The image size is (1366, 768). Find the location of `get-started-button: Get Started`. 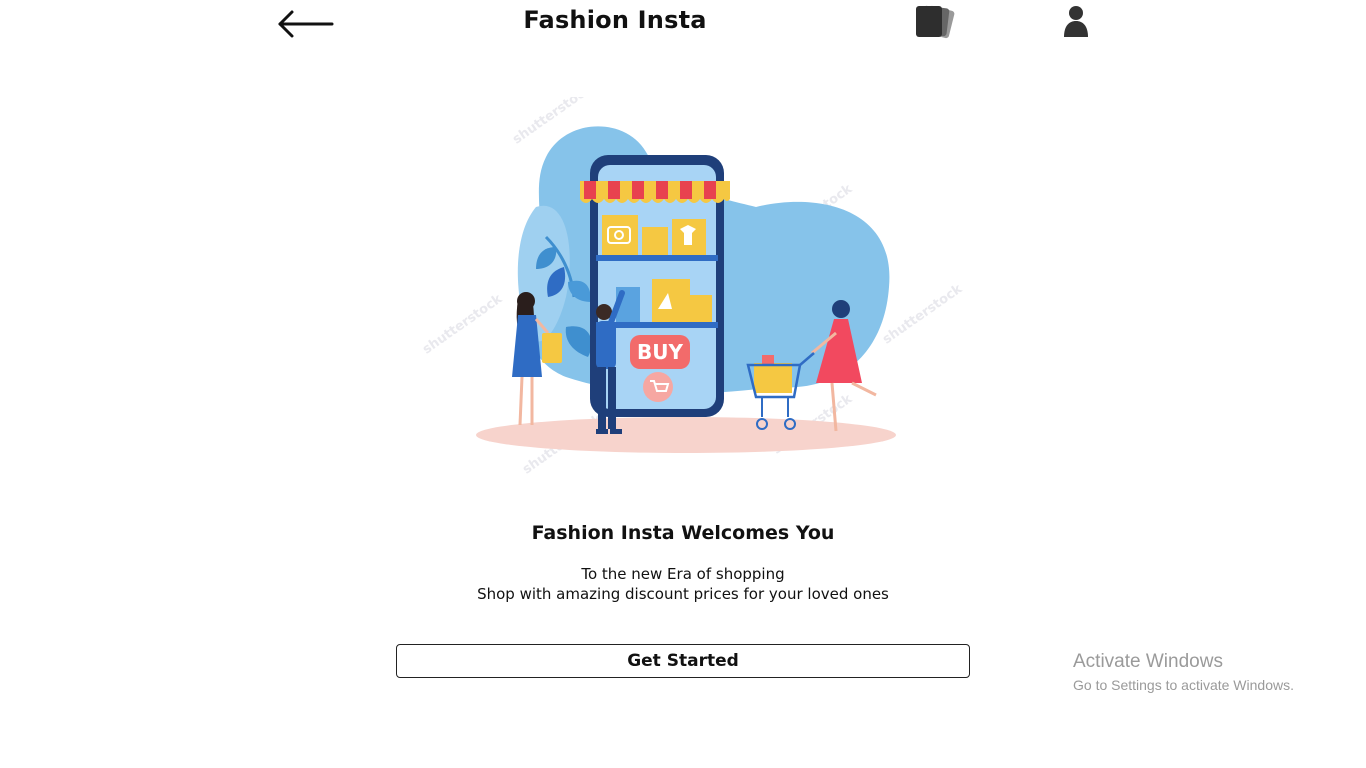

get-started-button: Get Started is located at coordinates (683, 661).